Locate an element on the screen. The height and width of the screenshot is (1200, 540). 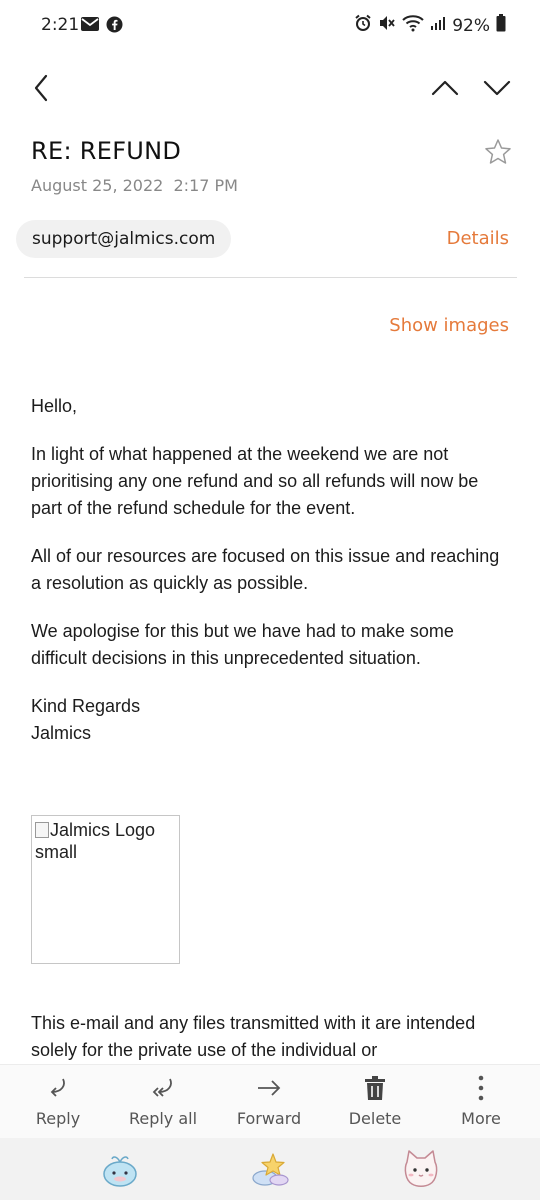
chevron-up-icon is located at coordinates (445, 88).